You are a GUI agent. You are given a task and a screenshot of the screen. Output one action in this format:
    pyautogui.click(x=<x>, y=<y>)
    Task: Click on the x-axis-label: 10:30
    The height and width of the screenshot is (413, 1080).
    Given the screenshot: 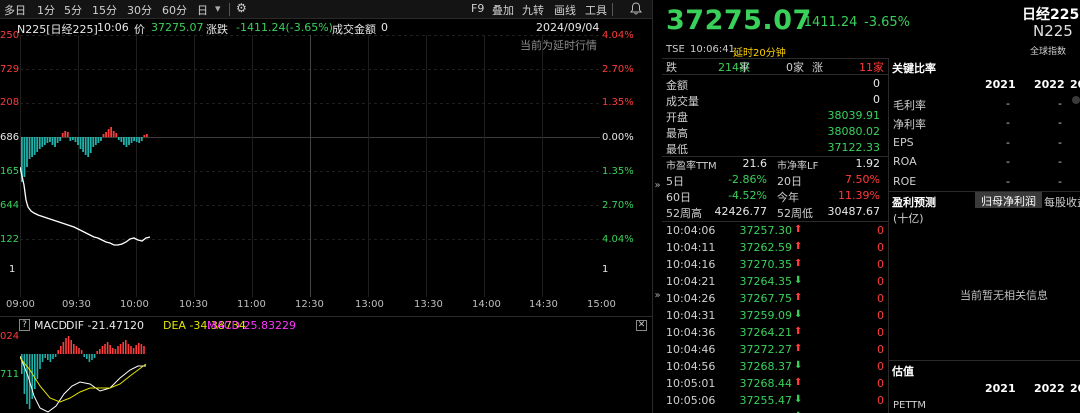 What is the action you would take?
    pyautogui.click(x=193, y=304)
    